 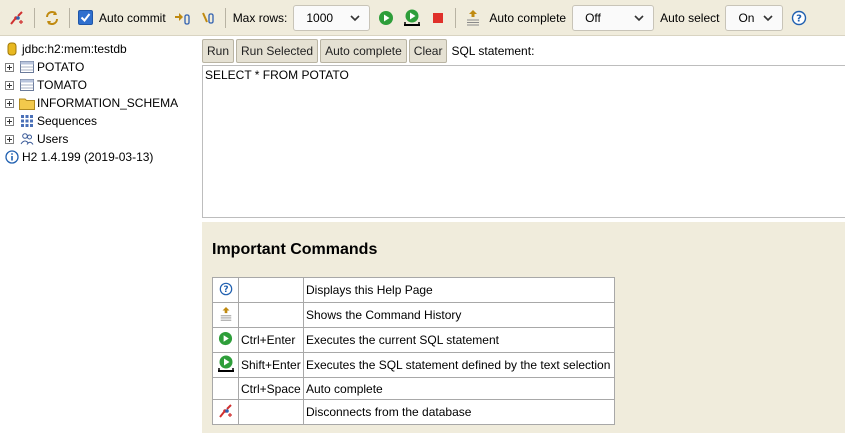 What do you see at coordinates (271, 388) in the screenshot?
I see `table-cell: Ctrl+Space` at bounding box center [271, 388].